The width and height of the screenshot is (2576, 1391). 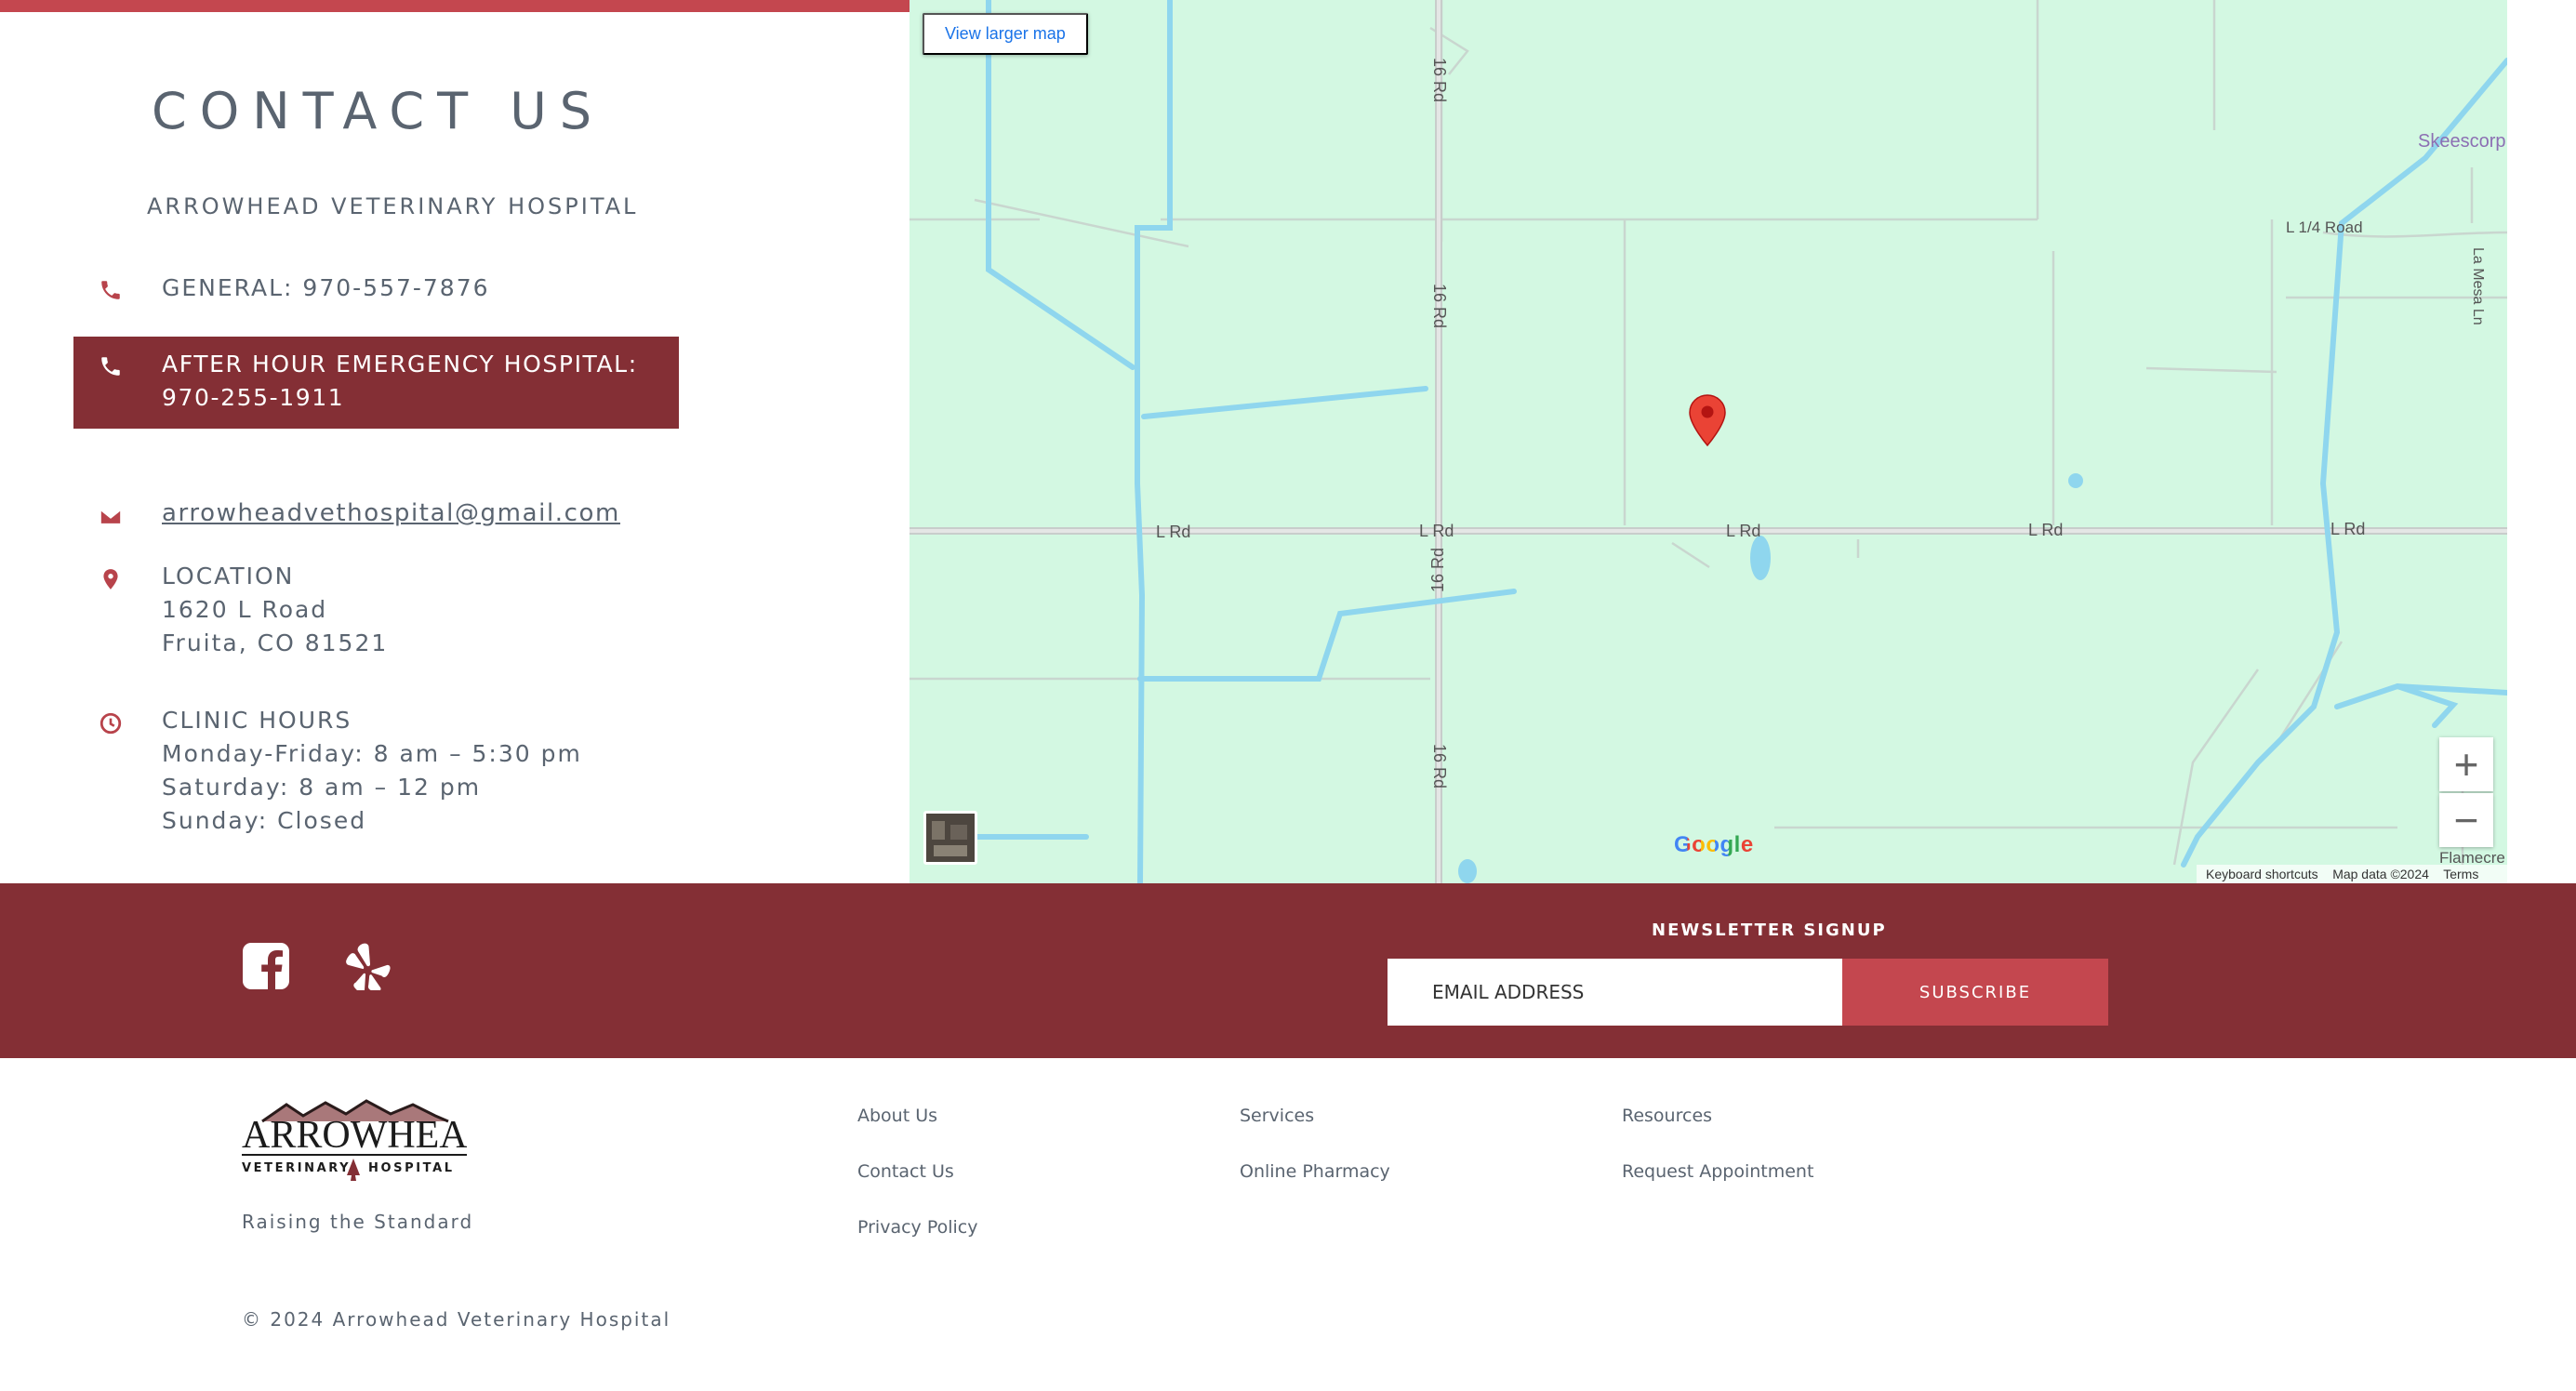 What do you see at coordinates (2380, 874) in the screenshot?
I see `map-data-notice: Map data ©2024` at bounding box center [2380, 874].